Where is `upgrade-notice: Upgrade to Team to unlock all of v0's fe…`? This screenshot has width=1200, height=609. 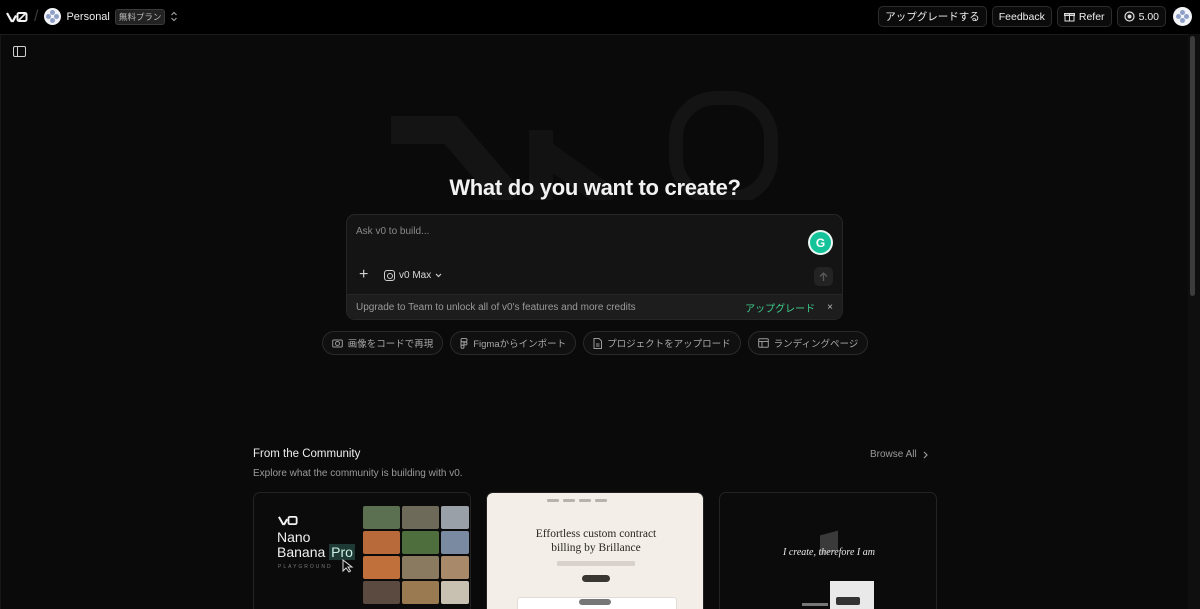
upgrade-notice: Upgrade to Team to unlock all of v0's fe… is located at coordinates (594, 306).